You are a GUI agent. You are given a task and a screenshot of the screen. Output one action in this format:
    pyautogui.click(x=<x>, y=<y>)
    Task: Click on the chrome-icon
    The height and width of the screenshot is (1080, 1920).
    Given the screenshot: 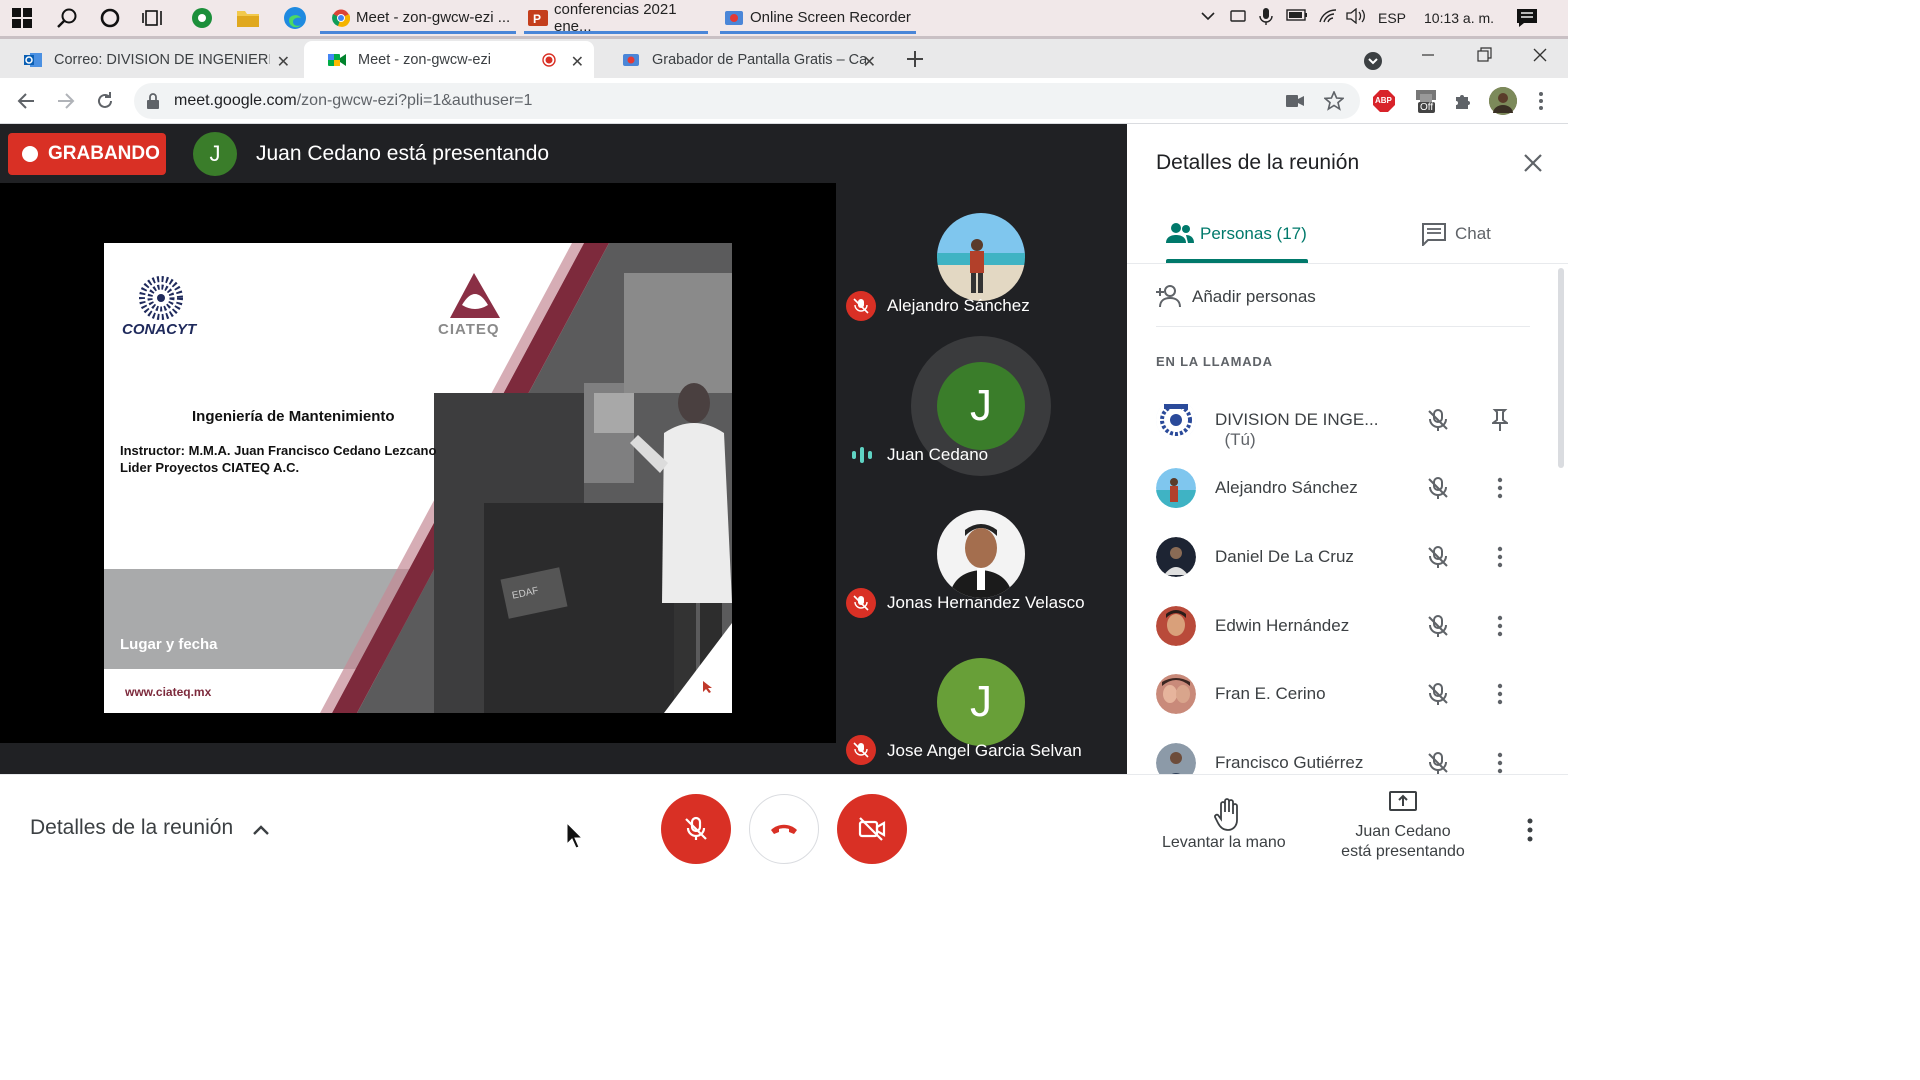 What is the action you would take?
    pyautogui.click(x=341, y=18)
    